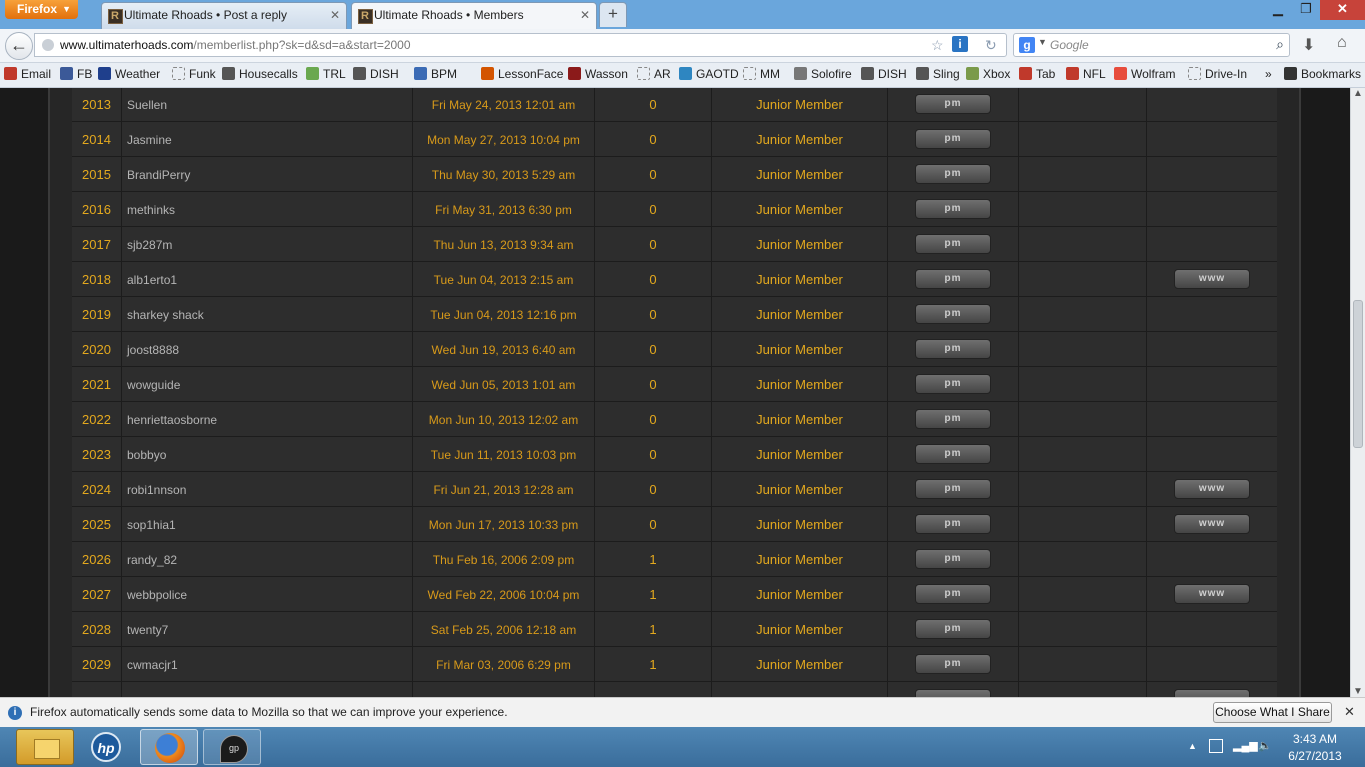  Describe the element at coordinates (1315, 756) in the screenshot. I see `clock-date: 6/27/2013` at that location.